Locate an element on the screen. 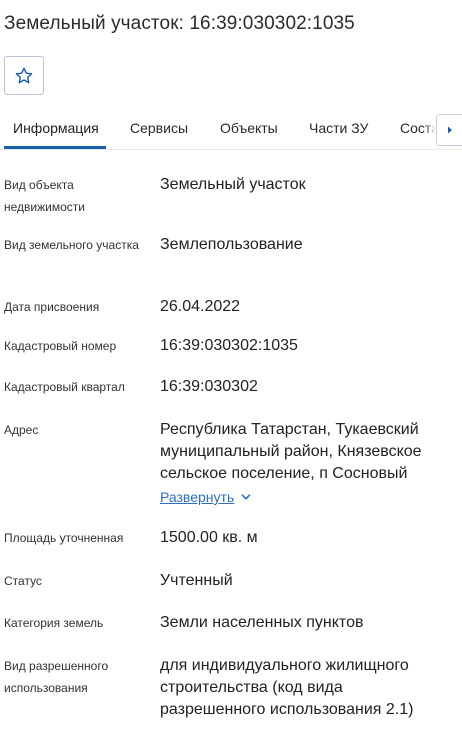 Image resolution: width=462 pixels, height=743 pixels. field-label: Категория земель is located at coordinates (54, 623).